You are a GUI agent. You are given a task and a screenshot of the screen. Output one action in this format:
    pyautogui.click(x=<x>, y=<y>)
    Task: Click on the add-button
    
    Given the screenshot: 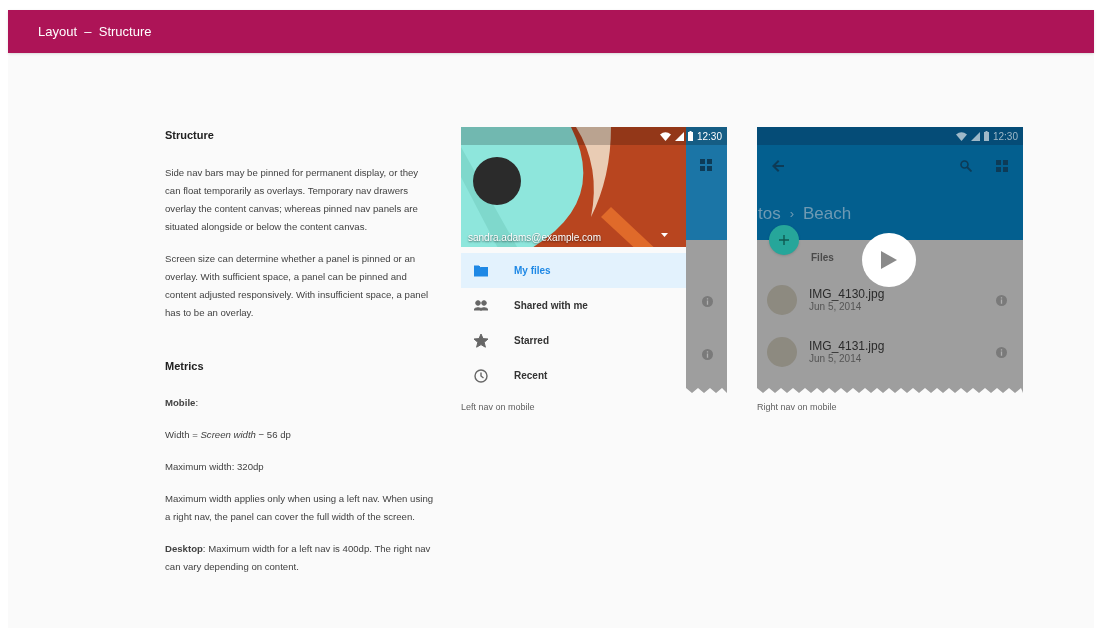 What is the action you would take?
    pyautogui.click(x=784, y=240)
    